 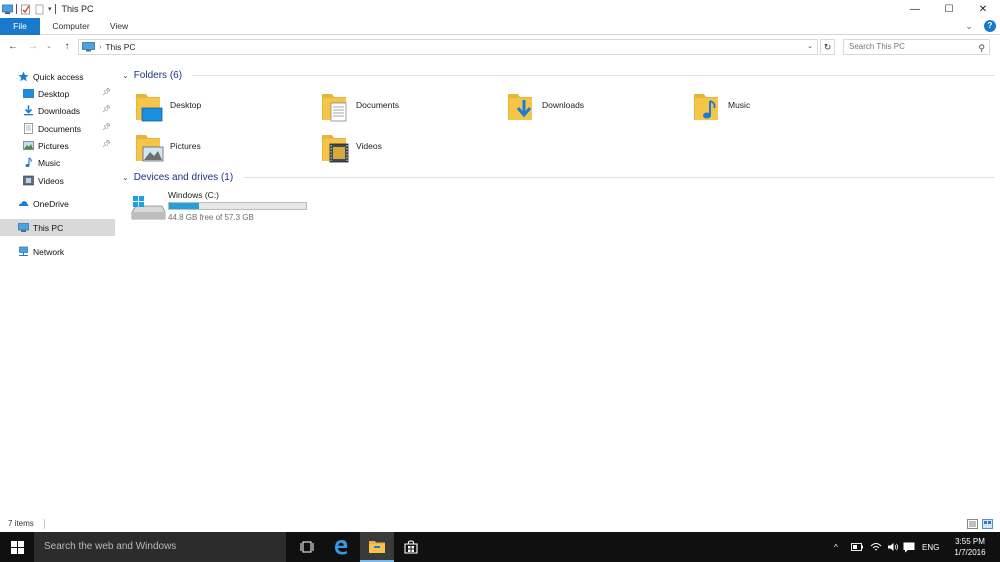 I want to click on back-arrow-icon: ←, so click(x=13, y=47).